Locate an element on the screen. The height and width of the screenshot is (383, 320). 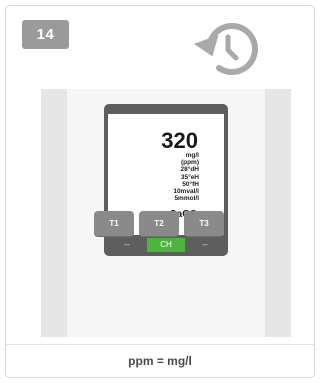
history-icon is located at coordinates (226, 49).